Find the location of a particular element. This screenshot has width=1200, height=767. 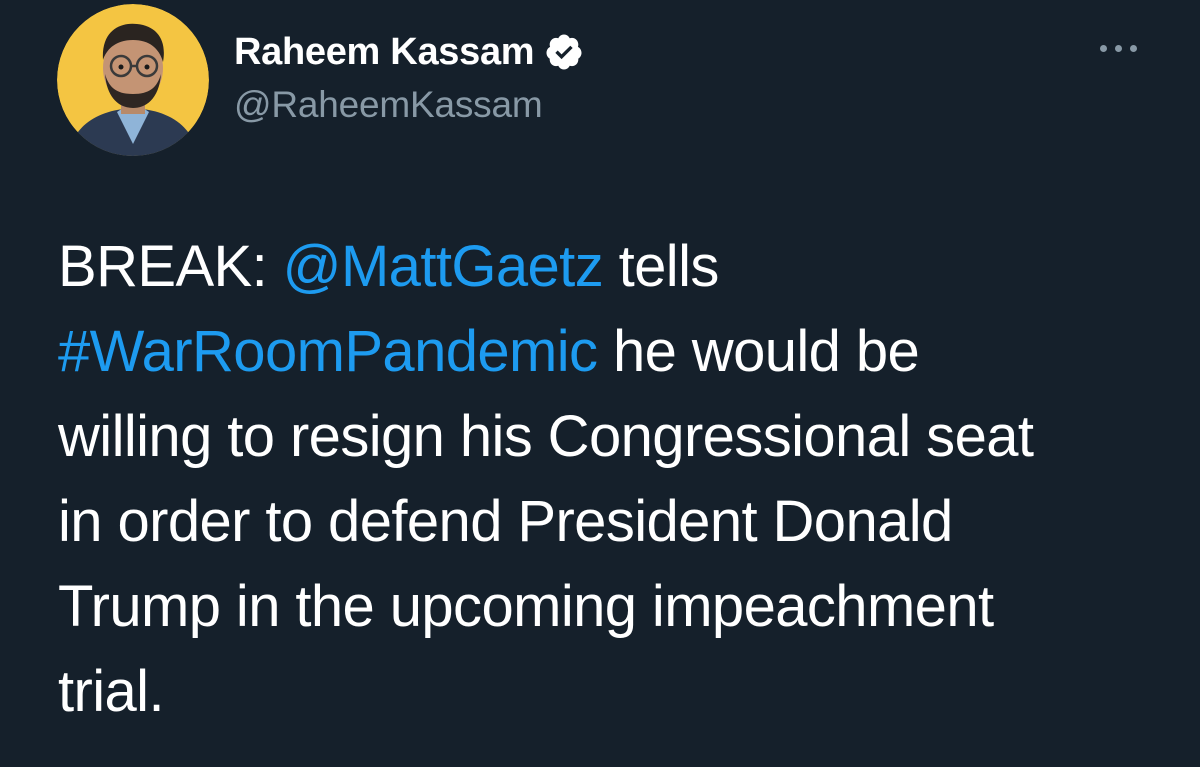

tweet-line-2: #WarRoomPandemic he would be is located at coordinates (618, 351).